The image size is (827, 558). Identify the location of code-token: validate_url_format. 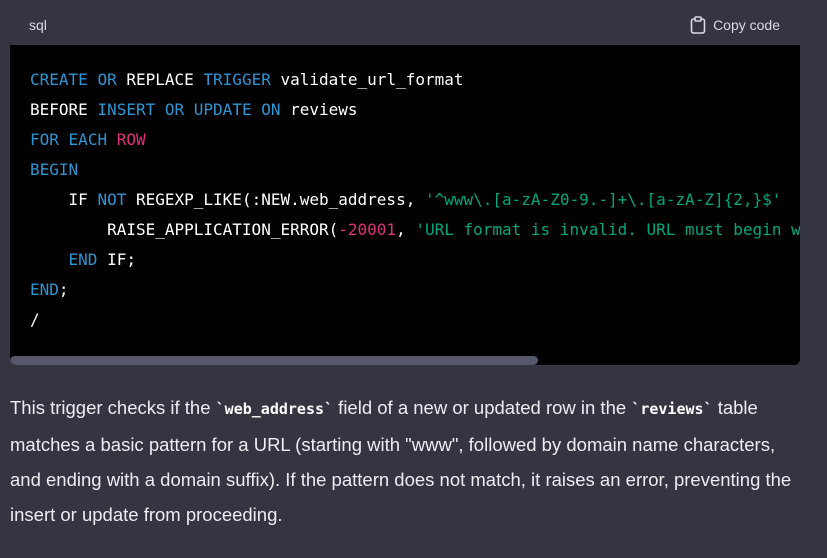
(367, 79).